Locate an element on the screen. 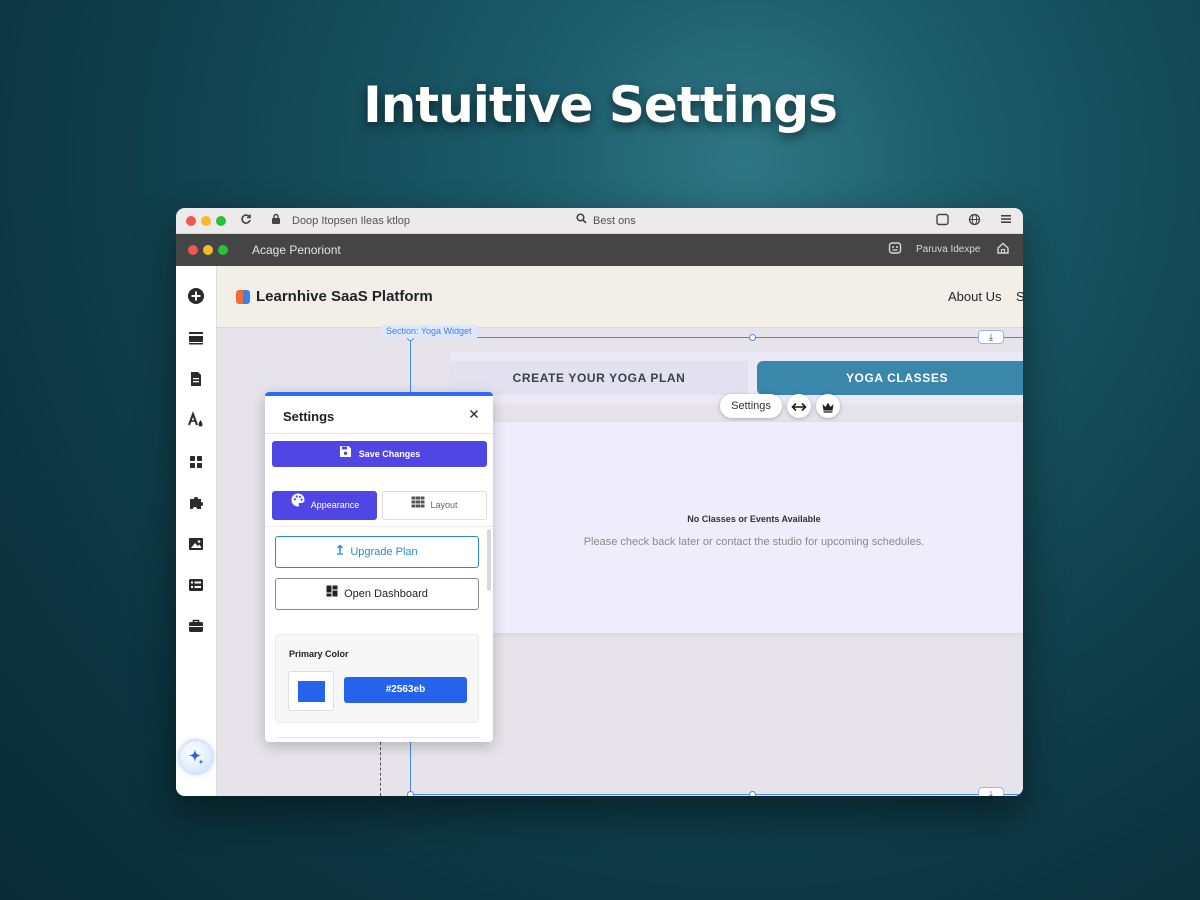 The width and height of the screenshot is (1200, 900). download-handle-bottom: ⤓ is located at coordinates (991, 791).